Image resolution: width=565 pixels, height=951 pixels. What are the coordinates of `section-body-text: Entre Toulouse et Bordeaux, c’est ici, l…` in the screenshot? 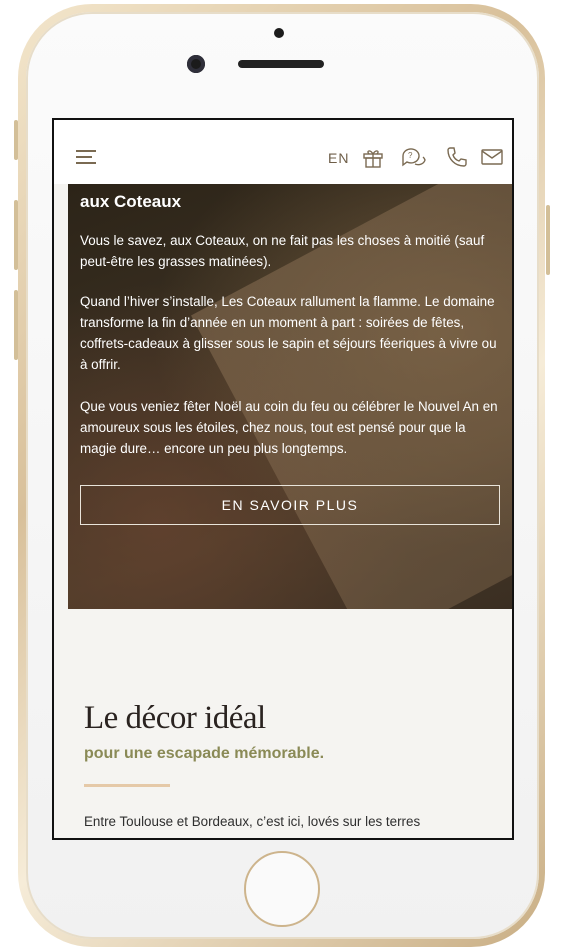 It's located at (252, 821).